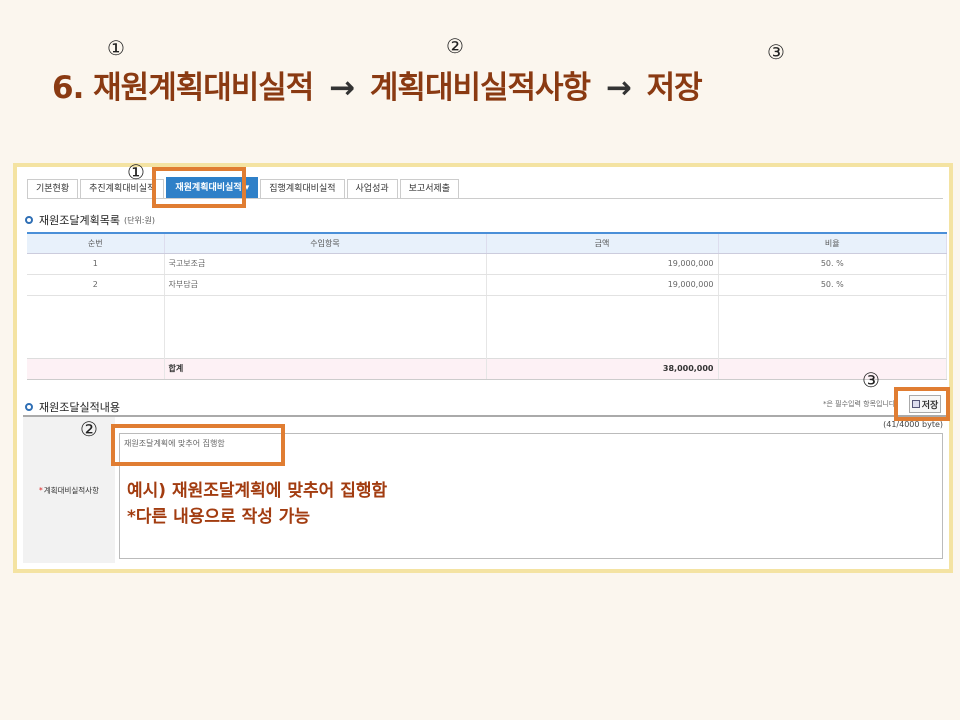  What do you see at coordinates (89, 429) in the screenshot?
I see `marker-2-textarea: ②` at bounding box center [89, 429].